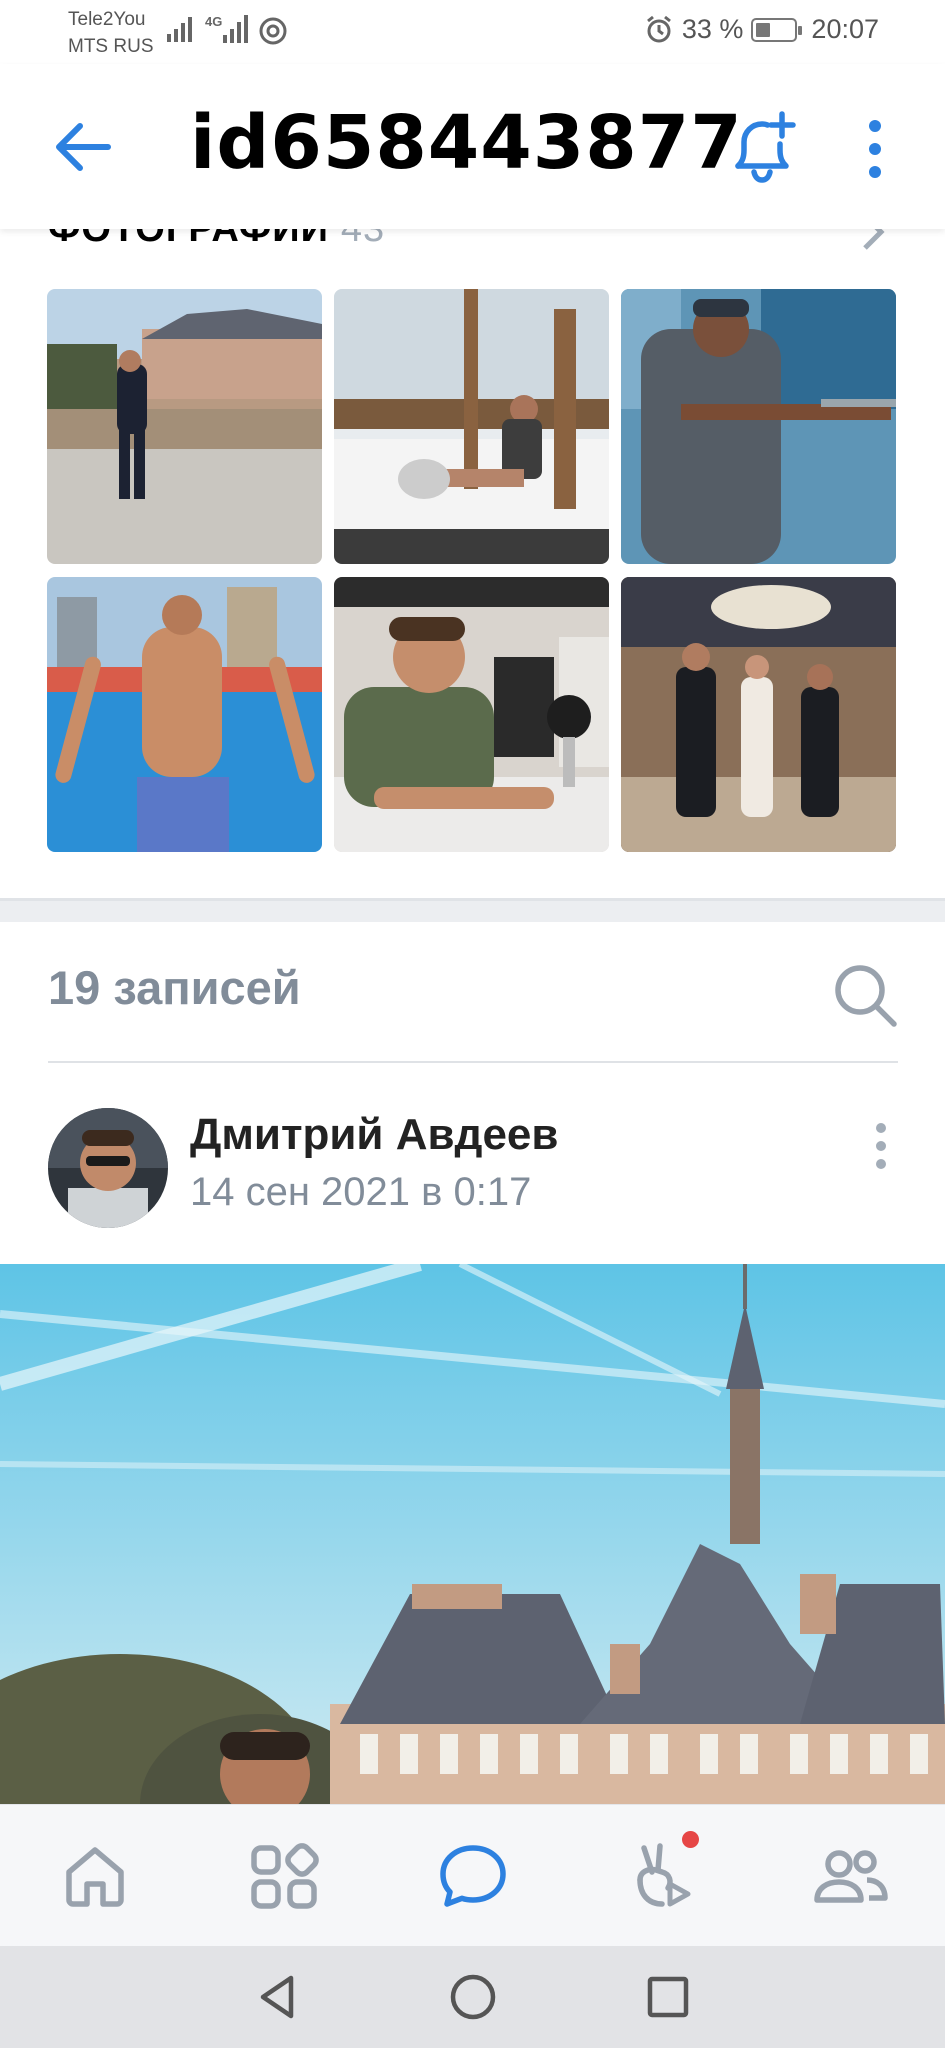  I want to click on post-author: Дмитрий Авдеев, so click(374, 1135).